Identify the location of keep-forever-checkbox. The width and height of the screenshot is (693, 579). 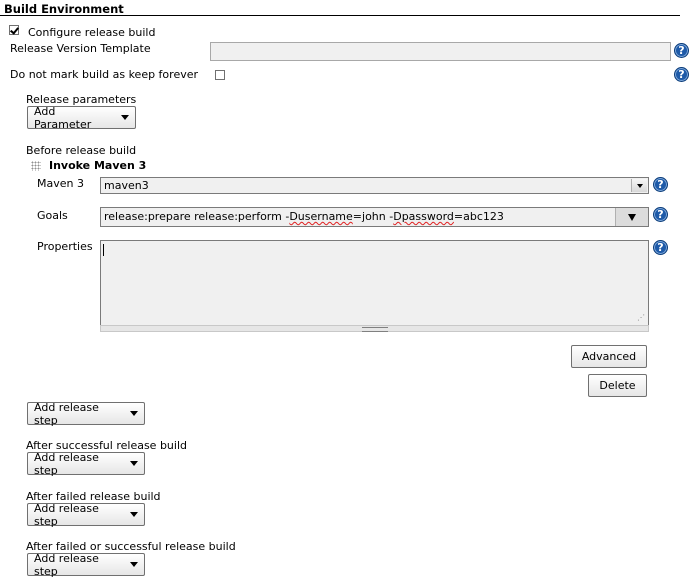
(220, 75).